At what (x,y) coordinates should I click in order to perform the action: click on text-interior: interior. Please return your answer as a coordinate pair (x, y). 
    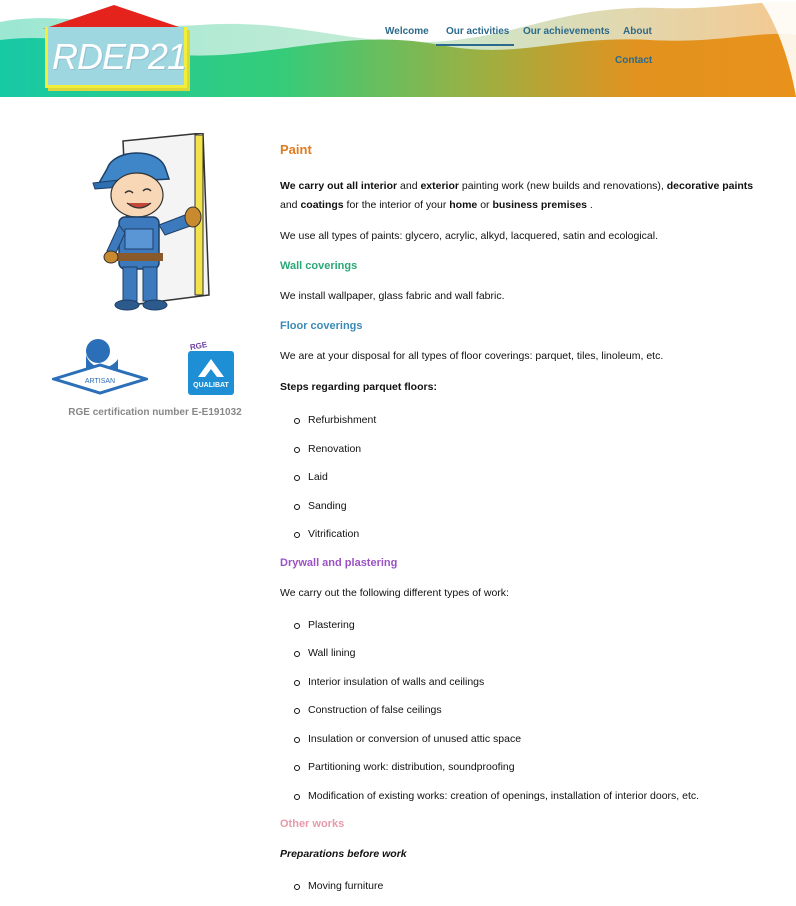
    Looking at the image, I should click on (379, 186).